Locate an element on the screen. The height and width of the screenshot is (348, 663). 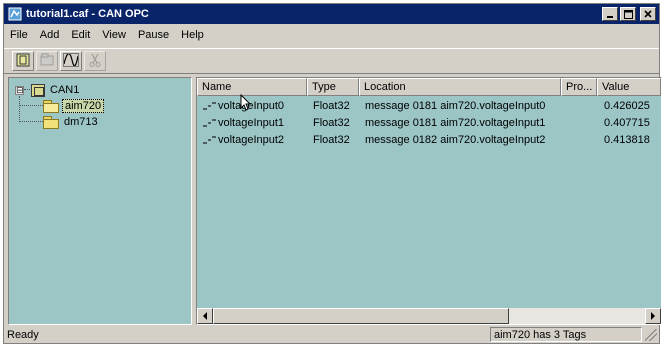
add-device-icon is located at coordinates (23, 61).